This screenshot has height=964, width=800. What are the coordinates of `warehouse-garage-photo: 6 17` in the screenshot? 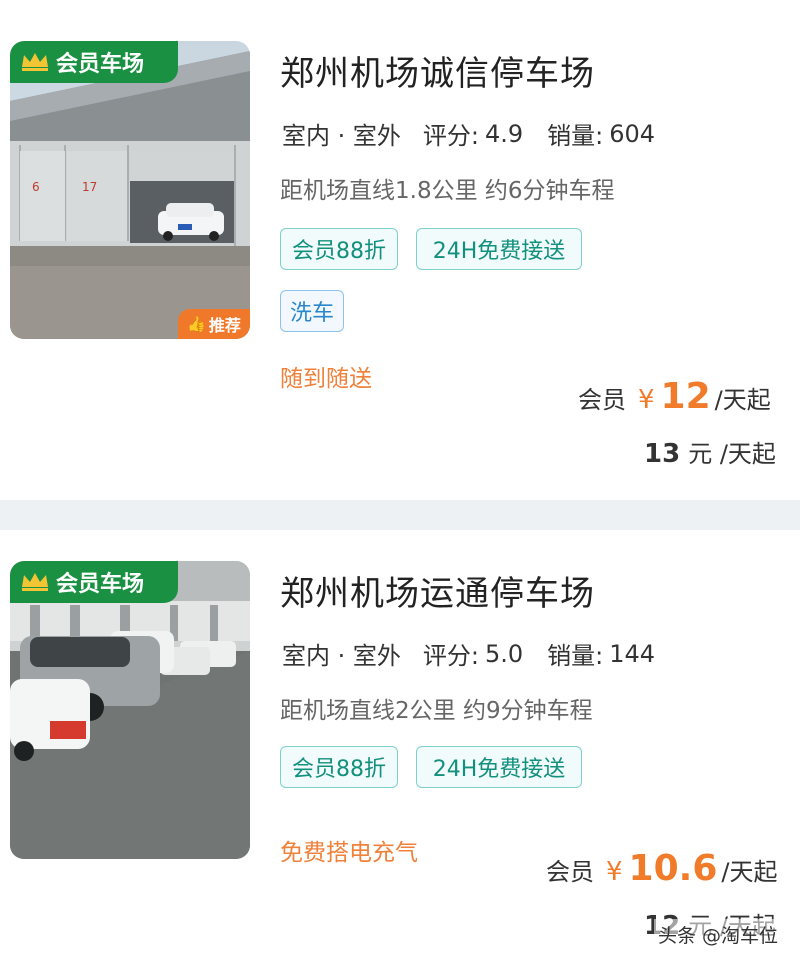 It's located at (130, 190).